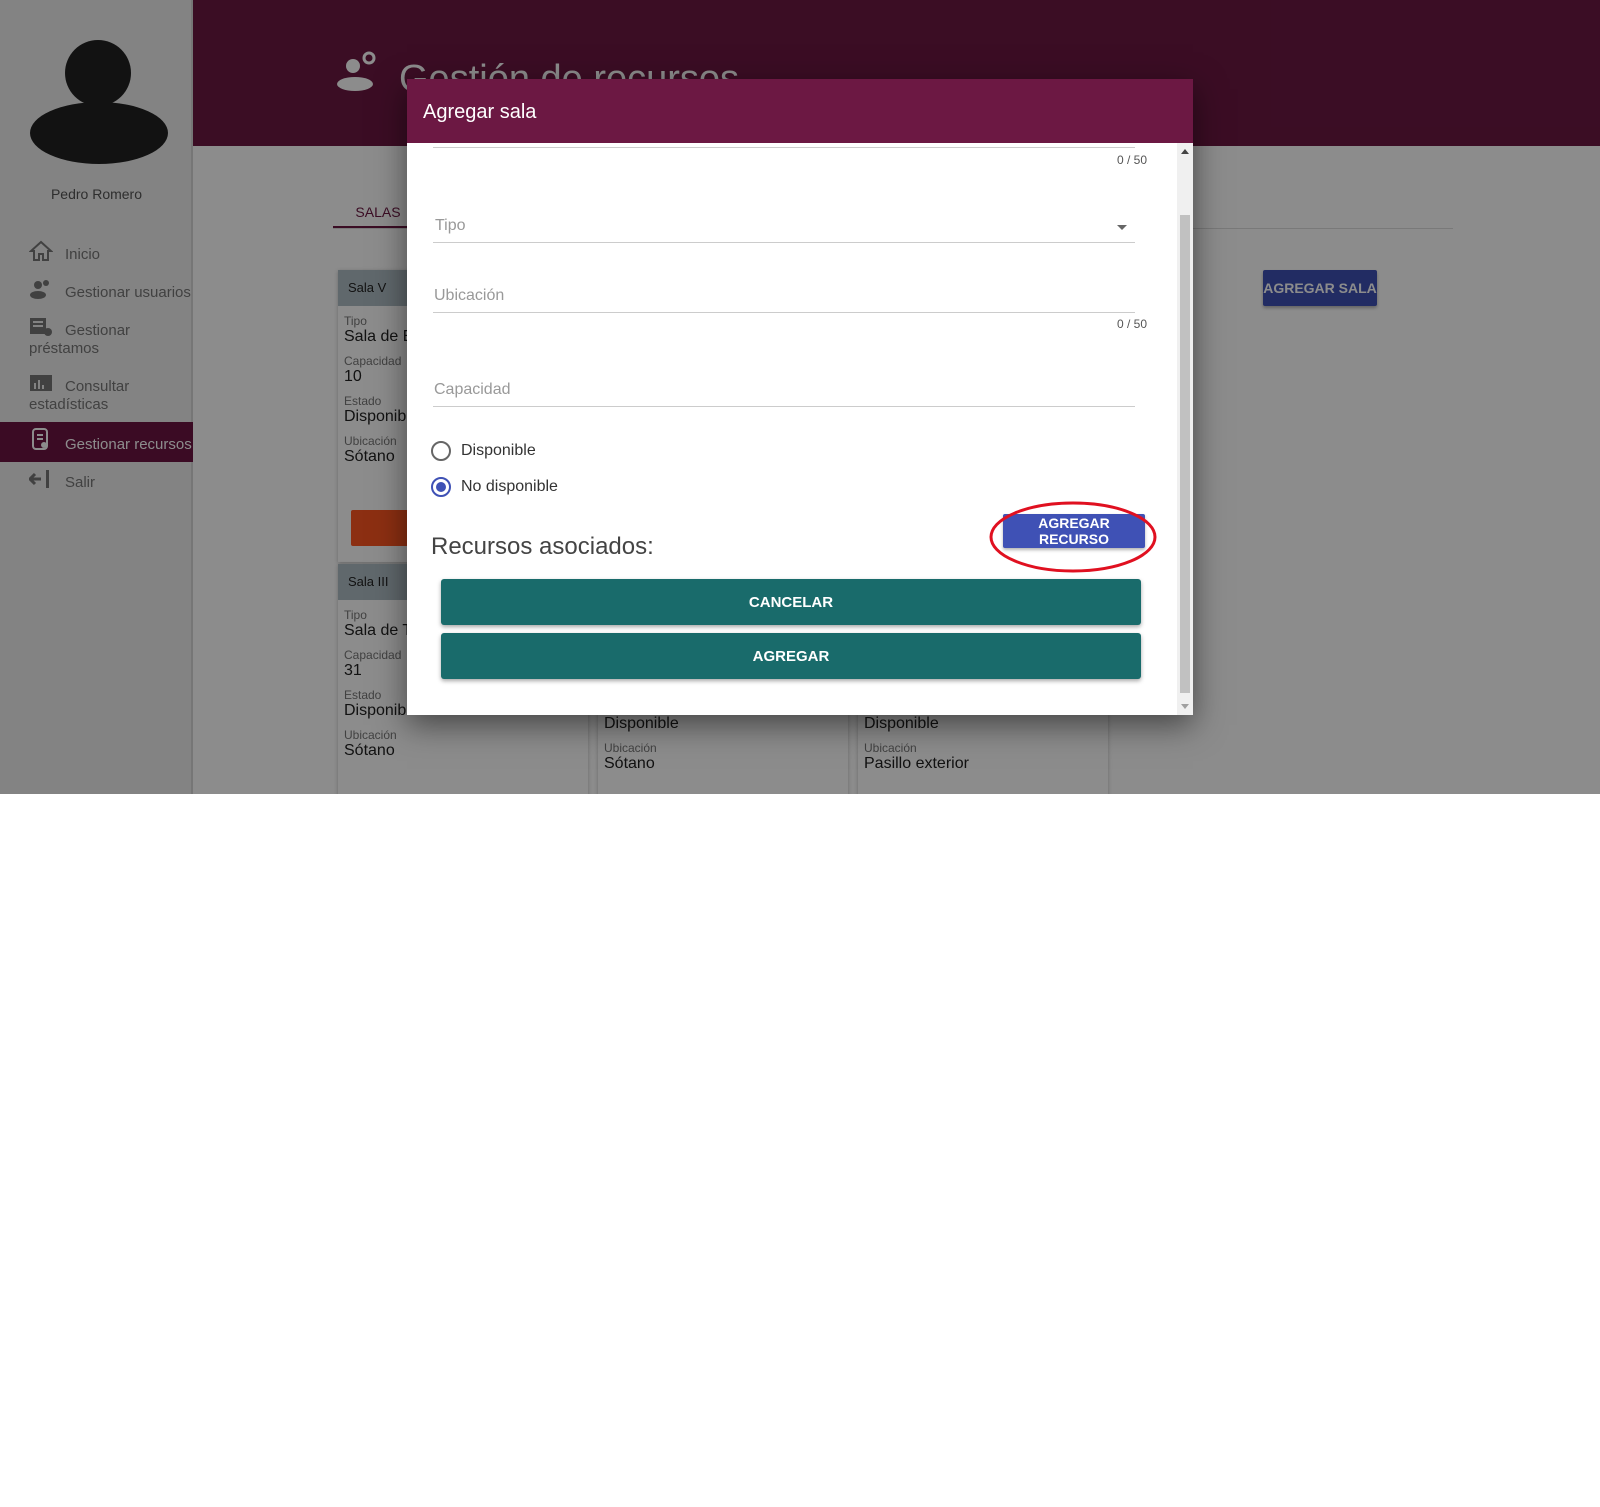 Image resolution: width=1600 pixels, height=1507 pixels. What do you see at coordinates (441, 451) in the screenshot?
I see `radio-button` at bounding box center [441, 451].